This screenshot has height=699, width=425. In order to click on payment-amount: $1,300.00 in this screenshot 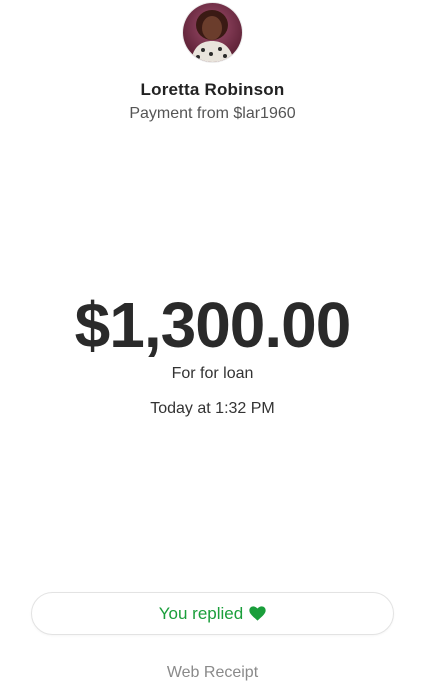, I will do `click(213, 325)`.